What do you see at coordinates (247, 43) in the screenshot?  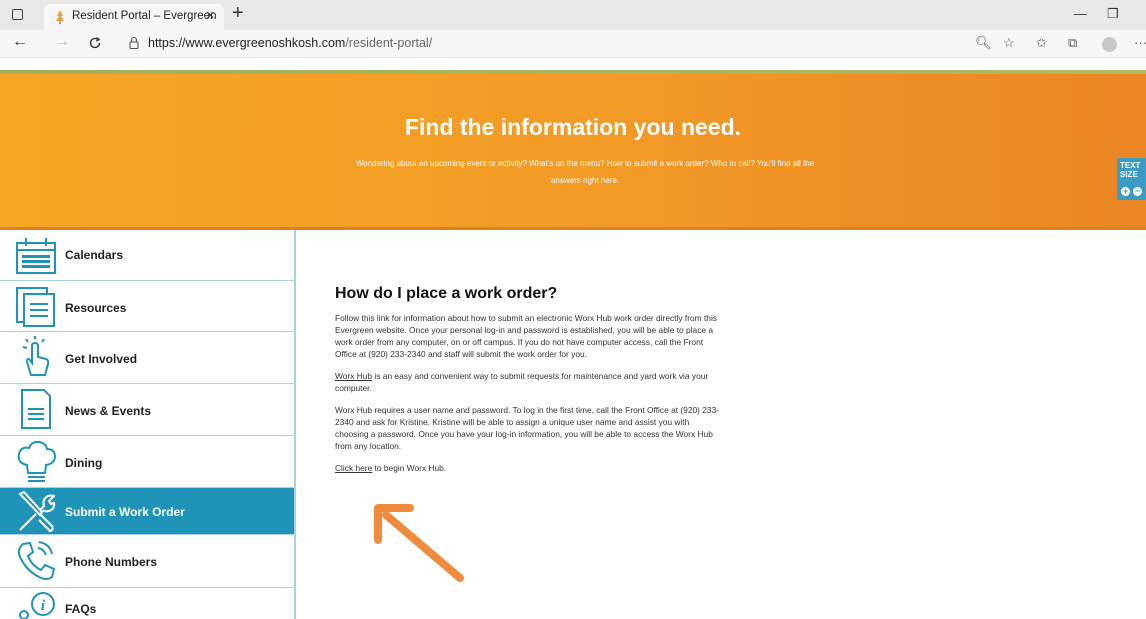 I see `url-host: https://www.evergreenoshkosh.com` at bounding box center [247, 43].